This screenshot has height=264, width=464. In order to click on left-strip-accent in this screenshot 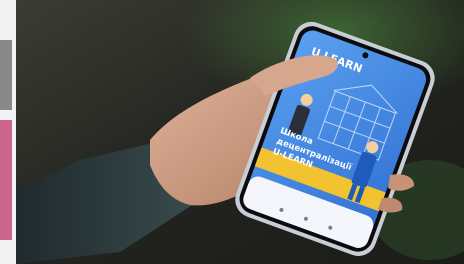, I will do `click(6, 180)`.